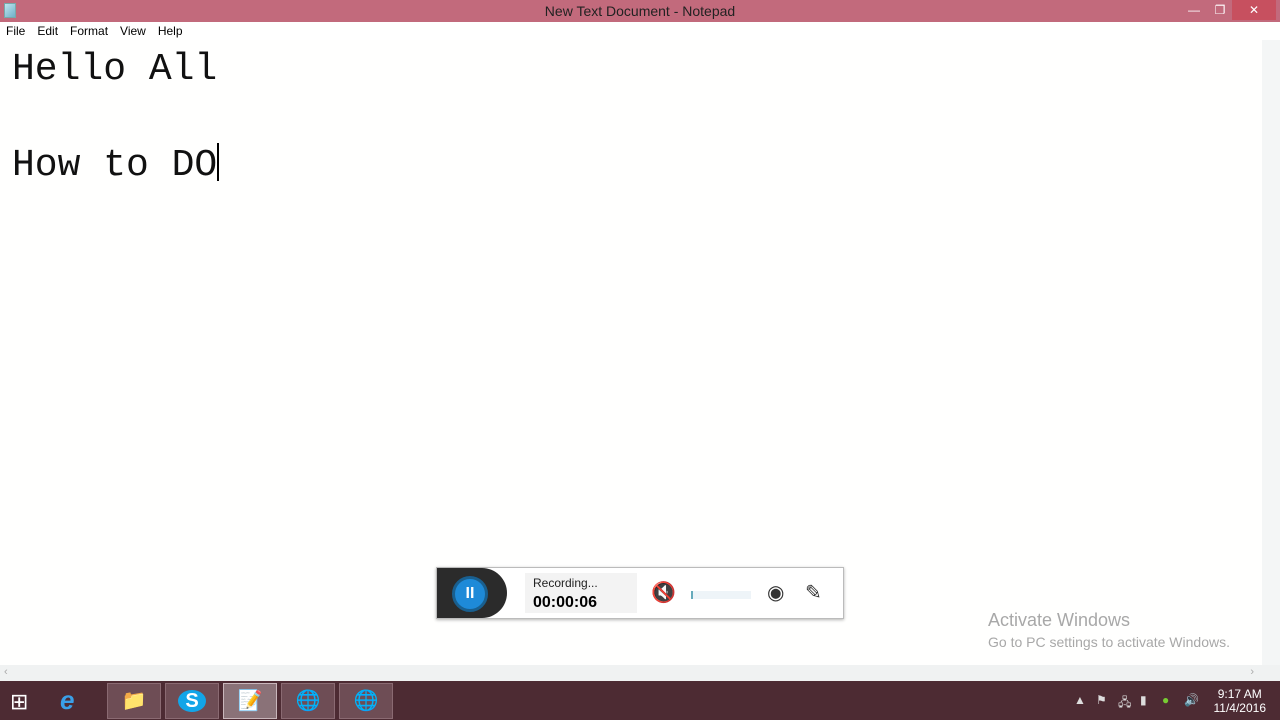 This screenshot has width=1280, height=720. I want to click on notepad-taskbar-icon: 📝, so click(250, 701).